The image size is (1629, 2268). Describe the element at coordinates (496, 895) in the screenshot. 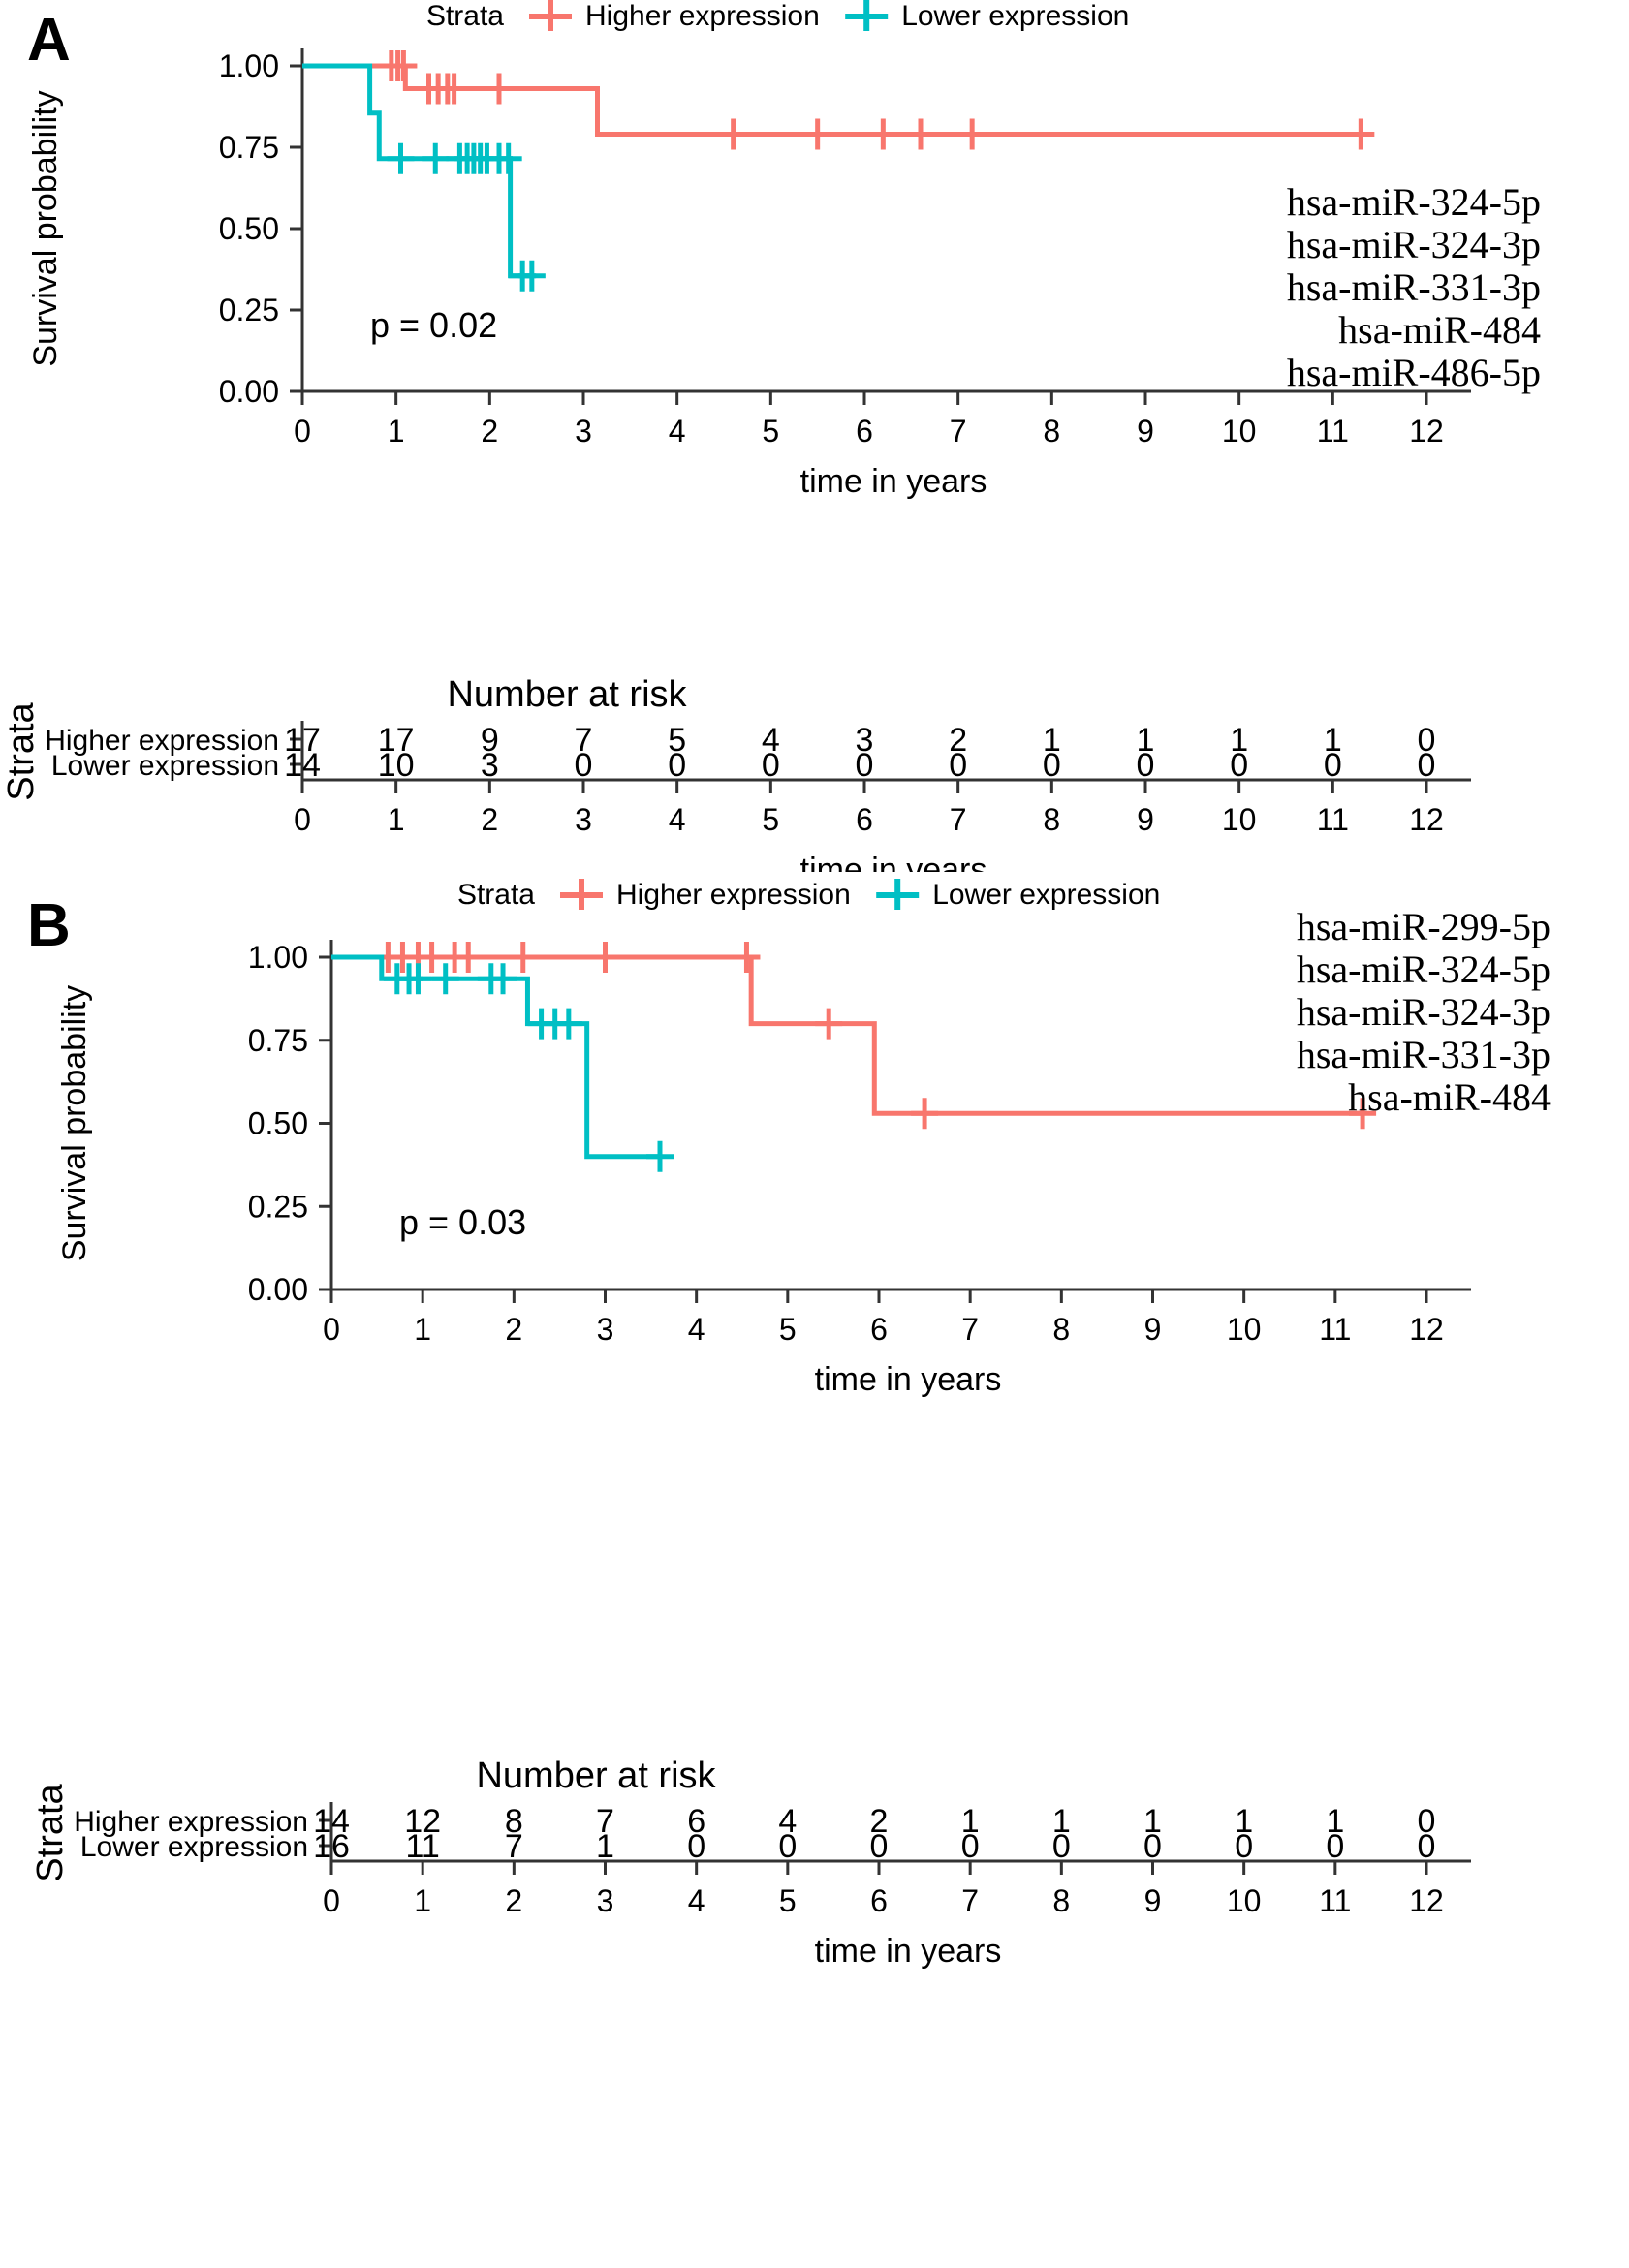

I see `legend-title: Strata` at that location.